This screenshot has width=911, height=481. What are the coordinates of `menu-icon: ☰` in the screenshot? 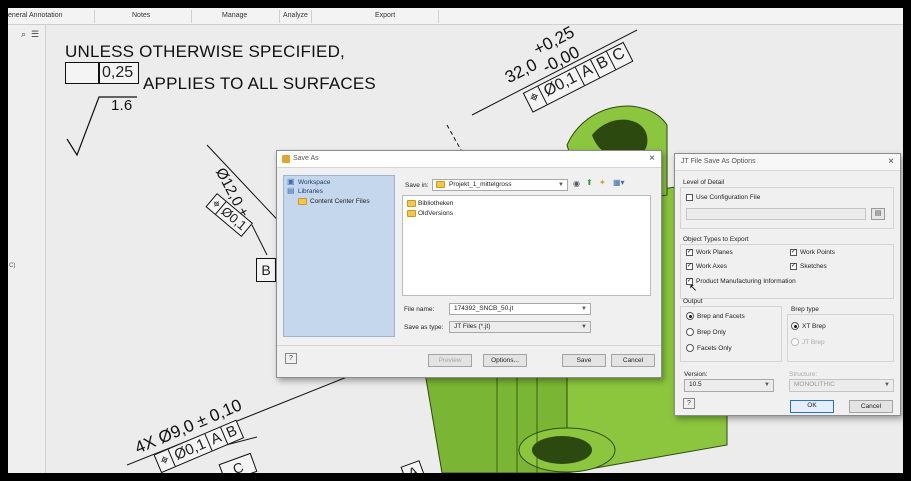 It's located at (35, 34).